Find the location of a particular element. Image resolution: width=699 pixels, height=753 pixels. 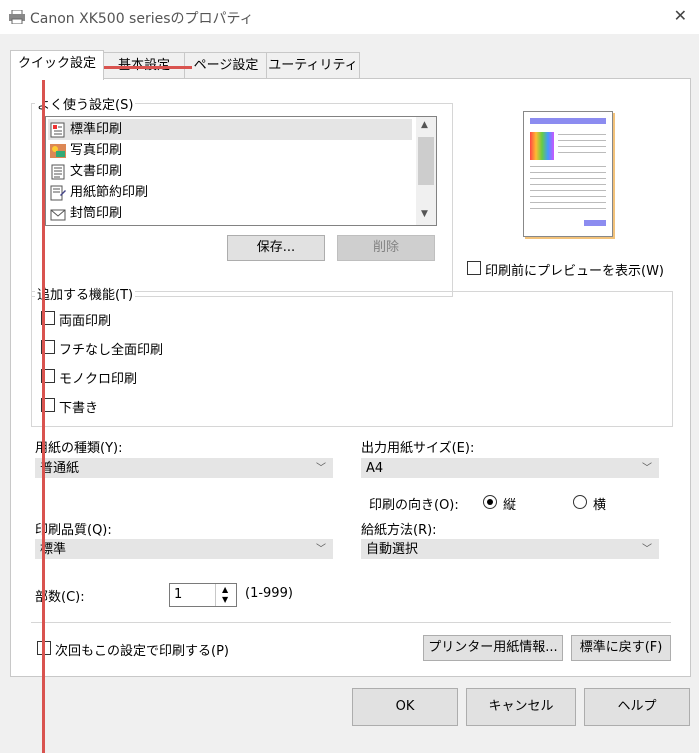

quality-select: 標準 ﹀ is located at coordinates (184, 549).